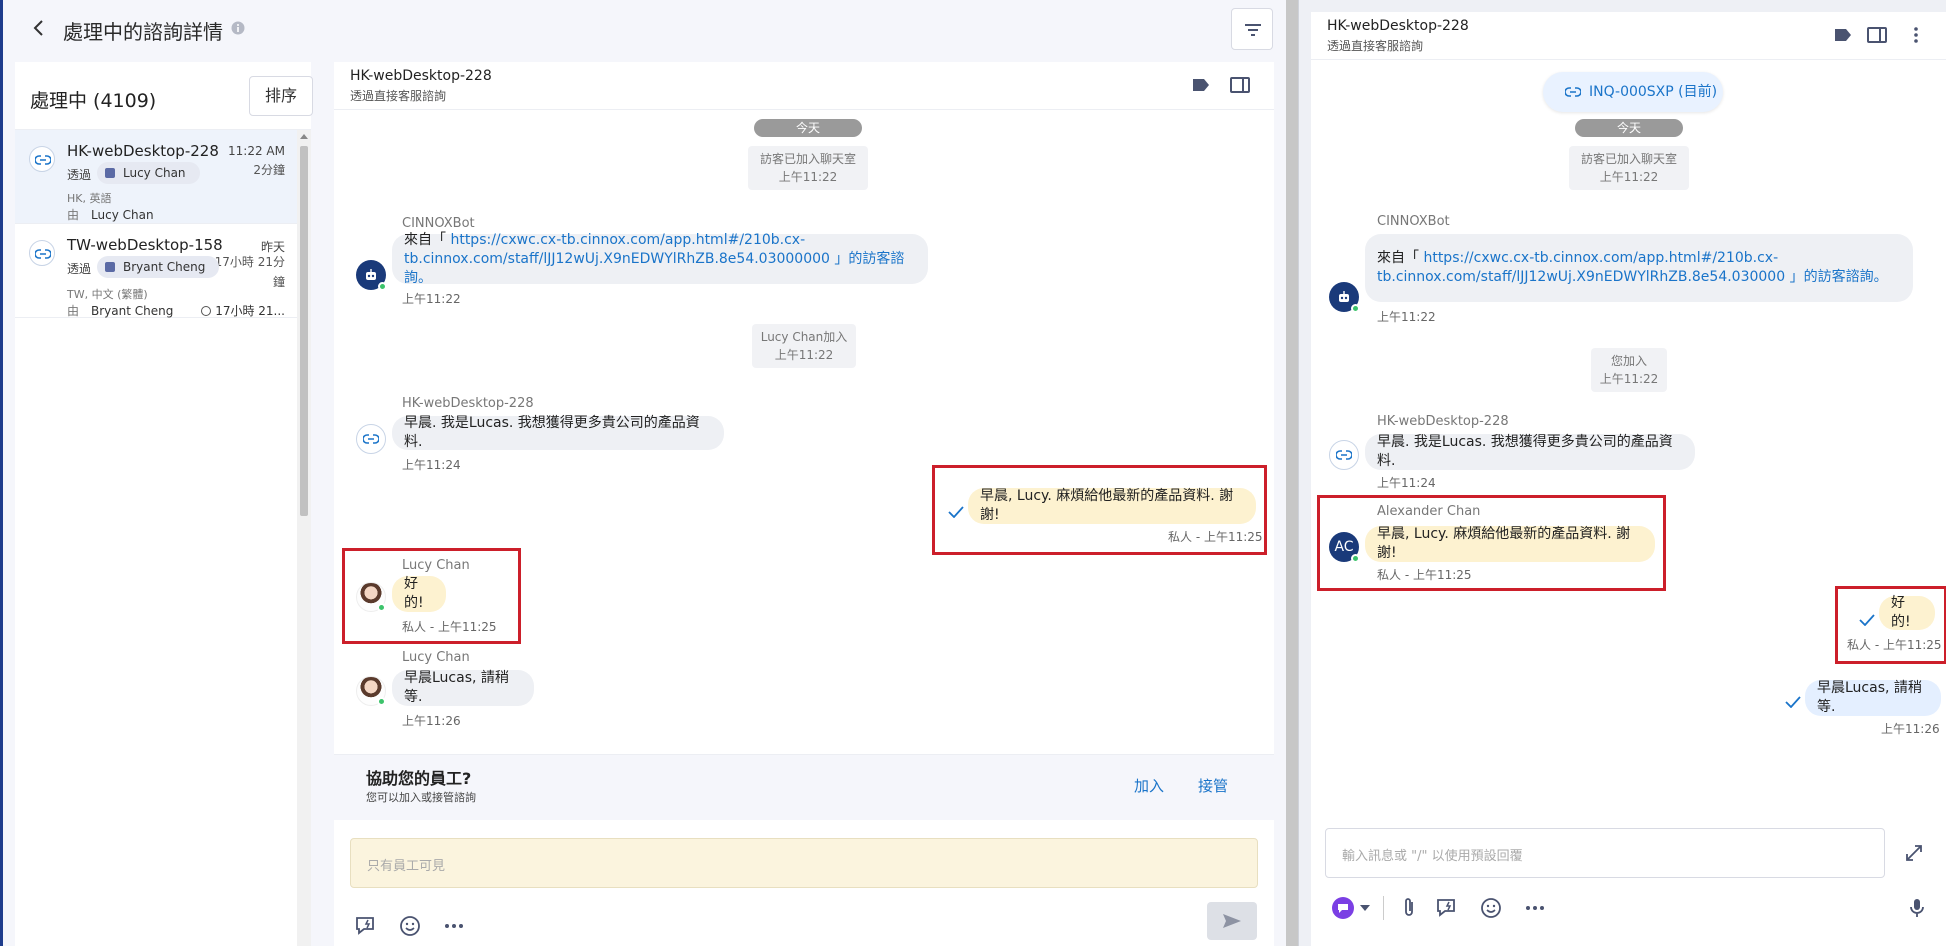 This screenshot has width=1946, height=946. What do you see at coordinates (1869, 697) in the screenshot?
I see `message-text: 早晨Lucas, 請稍等.` at bounding box center [1869, 697].